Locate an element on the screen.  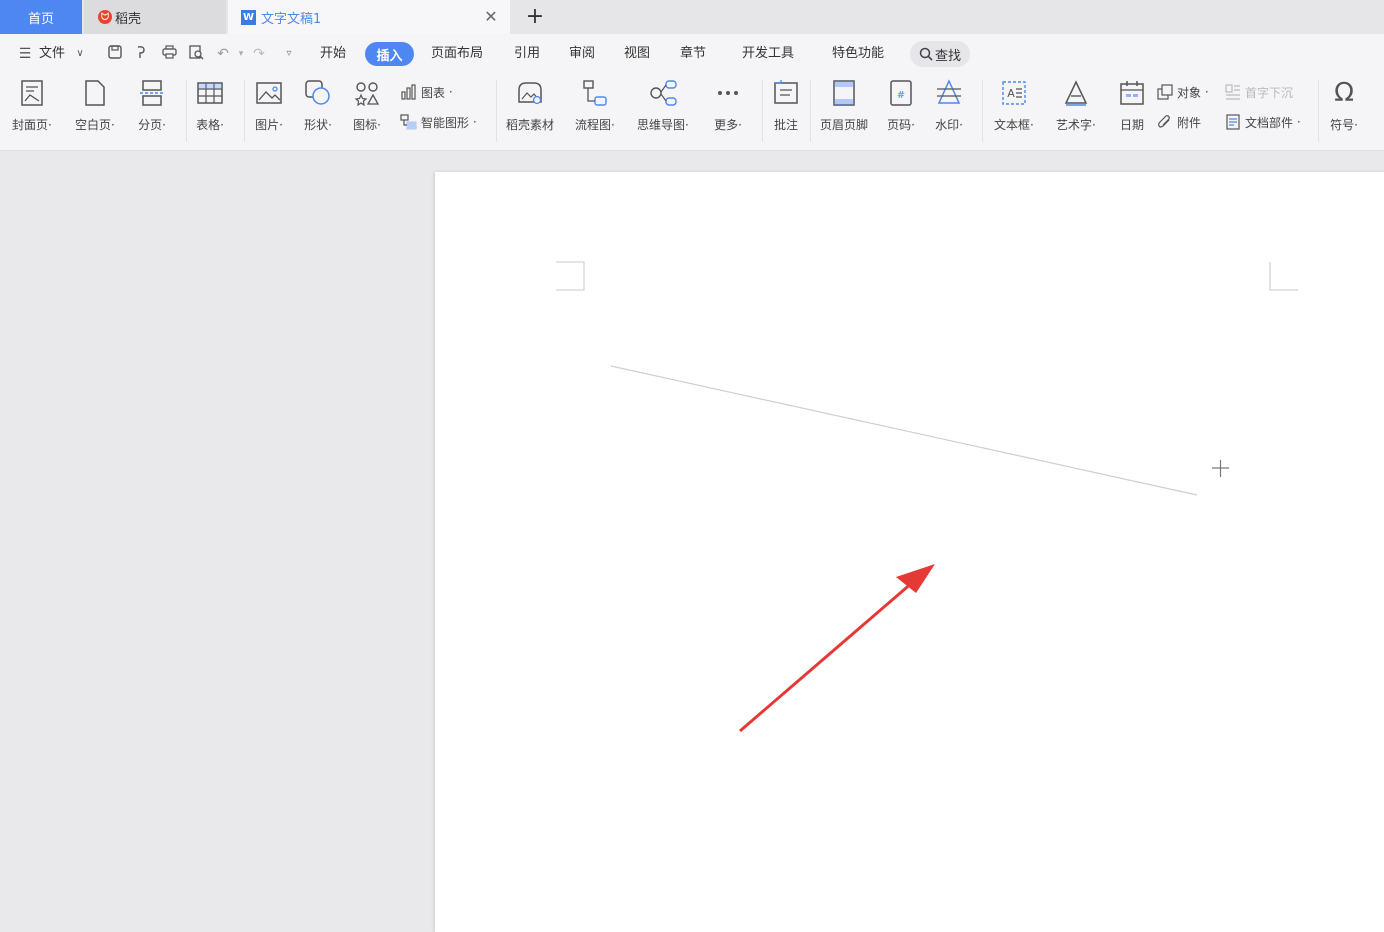
daoke-material-button: 稻壳素材 is located at coordinates (530, 108).